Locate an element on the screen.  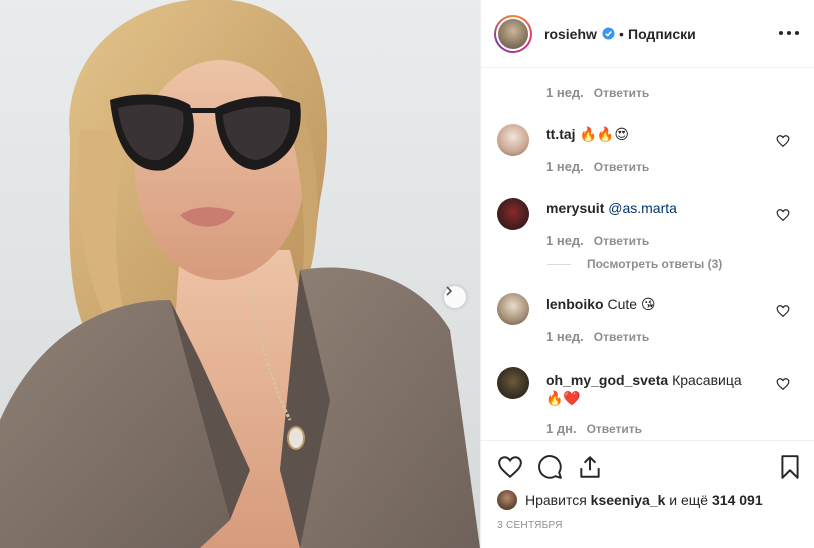
comment-body: Cute 😘 is located at coordinates (631, 304).